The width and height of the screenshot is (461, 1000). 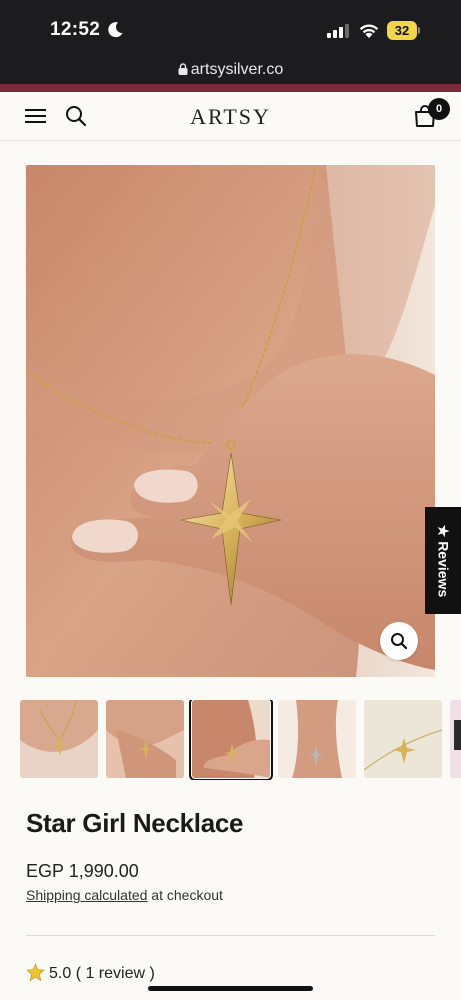 I want to click on wifi-icon, so click(x=369, y=31).